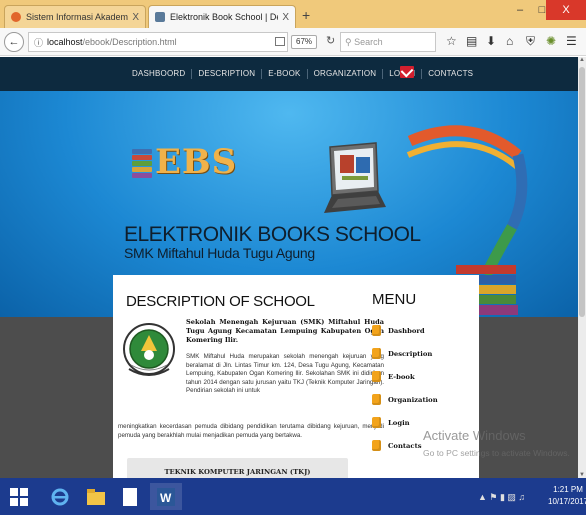  I want to click on menu-item-label: Login, so click(399, 422).